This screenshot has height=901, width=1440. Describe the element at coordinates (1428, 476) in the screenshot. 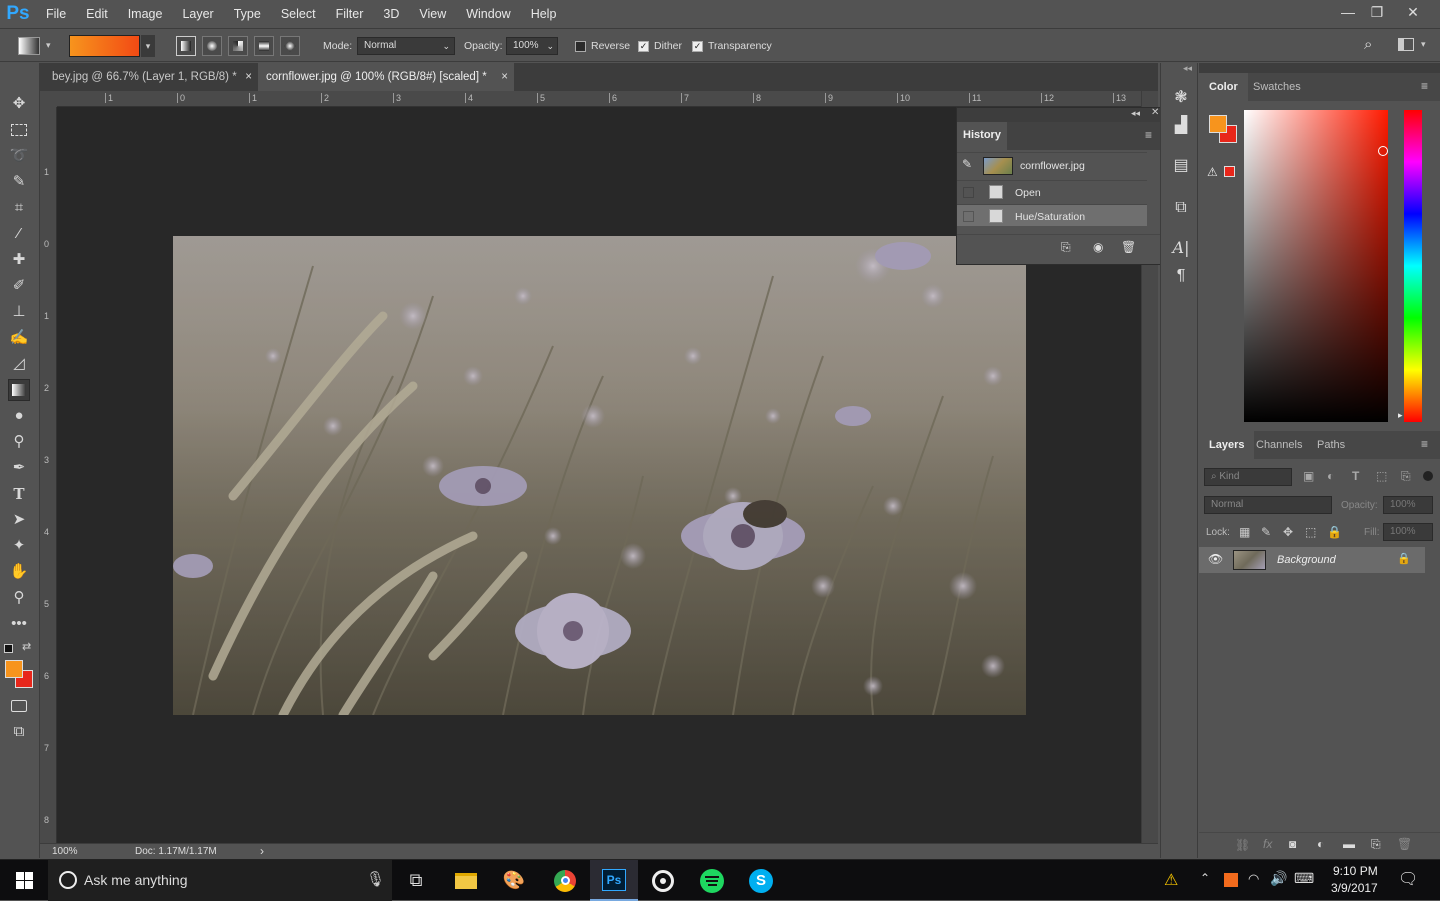

I see `filter-toggle-icon` at that location.